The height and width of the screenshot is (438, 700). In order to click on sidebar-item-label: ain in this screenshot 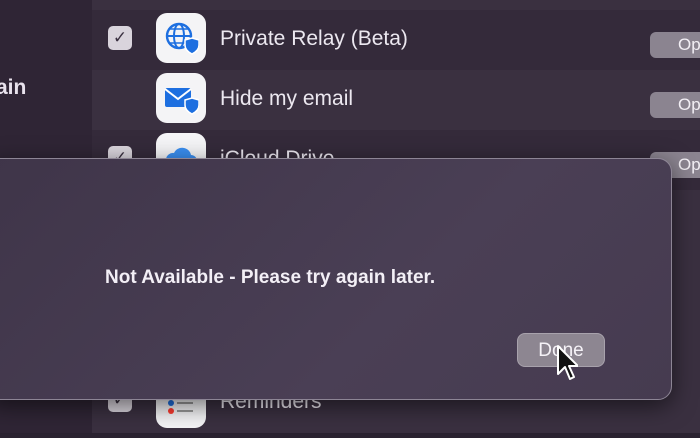, I will do `click(13, 87)`.